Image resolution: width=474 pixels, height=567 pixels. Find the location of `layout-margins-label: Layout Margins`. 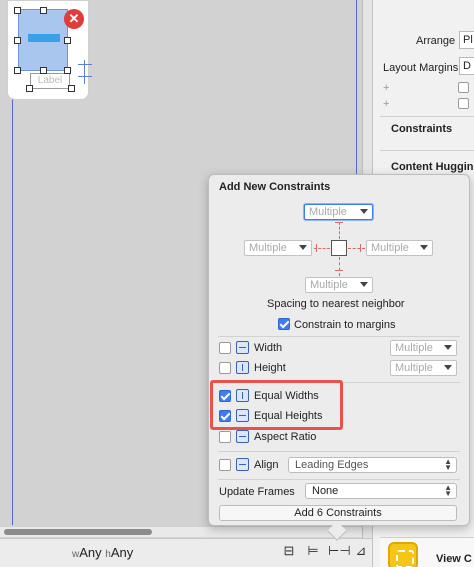

layout-margins-label: Layout Margins is located at coordinates (421, 68).